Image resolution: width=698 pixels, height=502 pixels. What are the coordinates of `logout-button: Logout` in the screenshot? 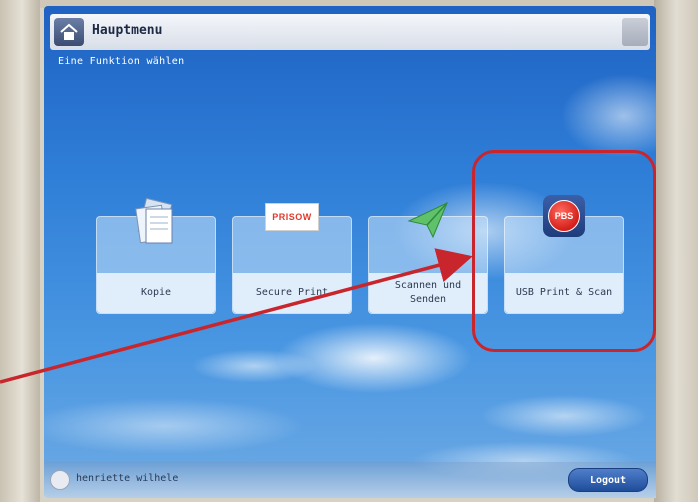 It's located at (608, 480).